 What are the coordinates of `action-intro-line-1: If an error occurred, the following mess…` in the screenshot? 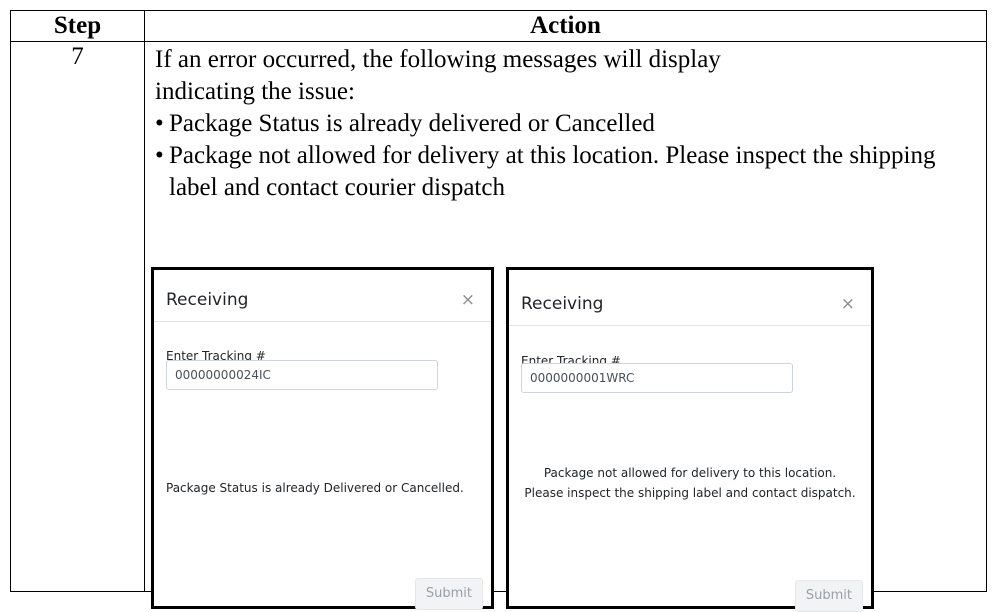 It's located at (438, 59).